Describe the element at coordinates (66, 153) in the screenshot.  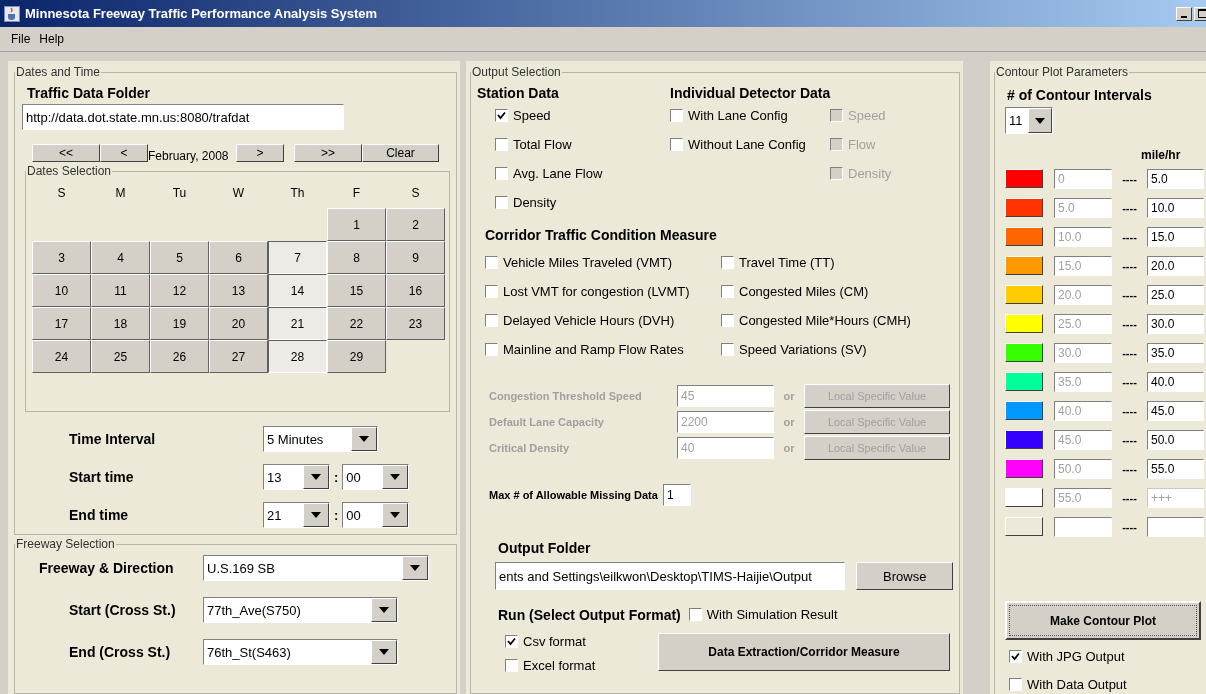
I see `previous-year-button: <<` at that location.